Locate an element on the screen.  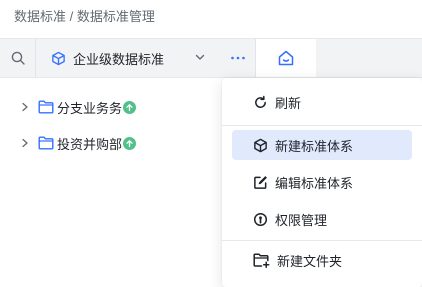
ellipsis-icon is located at coordinates (237, 58).